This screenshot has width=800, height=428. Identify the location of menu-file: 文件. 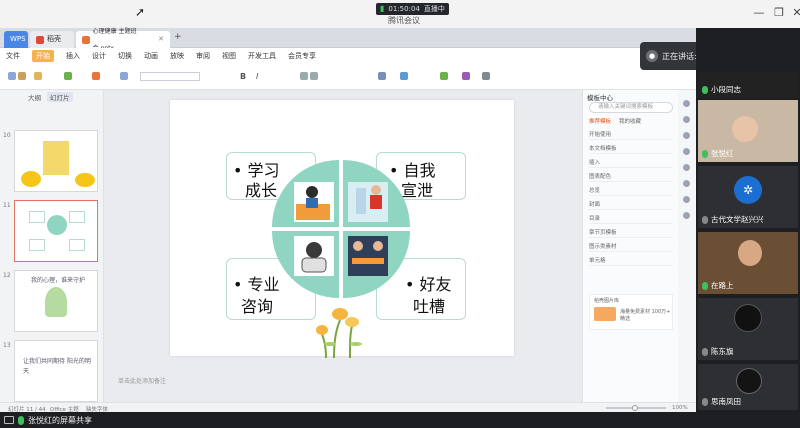
(13, 56).